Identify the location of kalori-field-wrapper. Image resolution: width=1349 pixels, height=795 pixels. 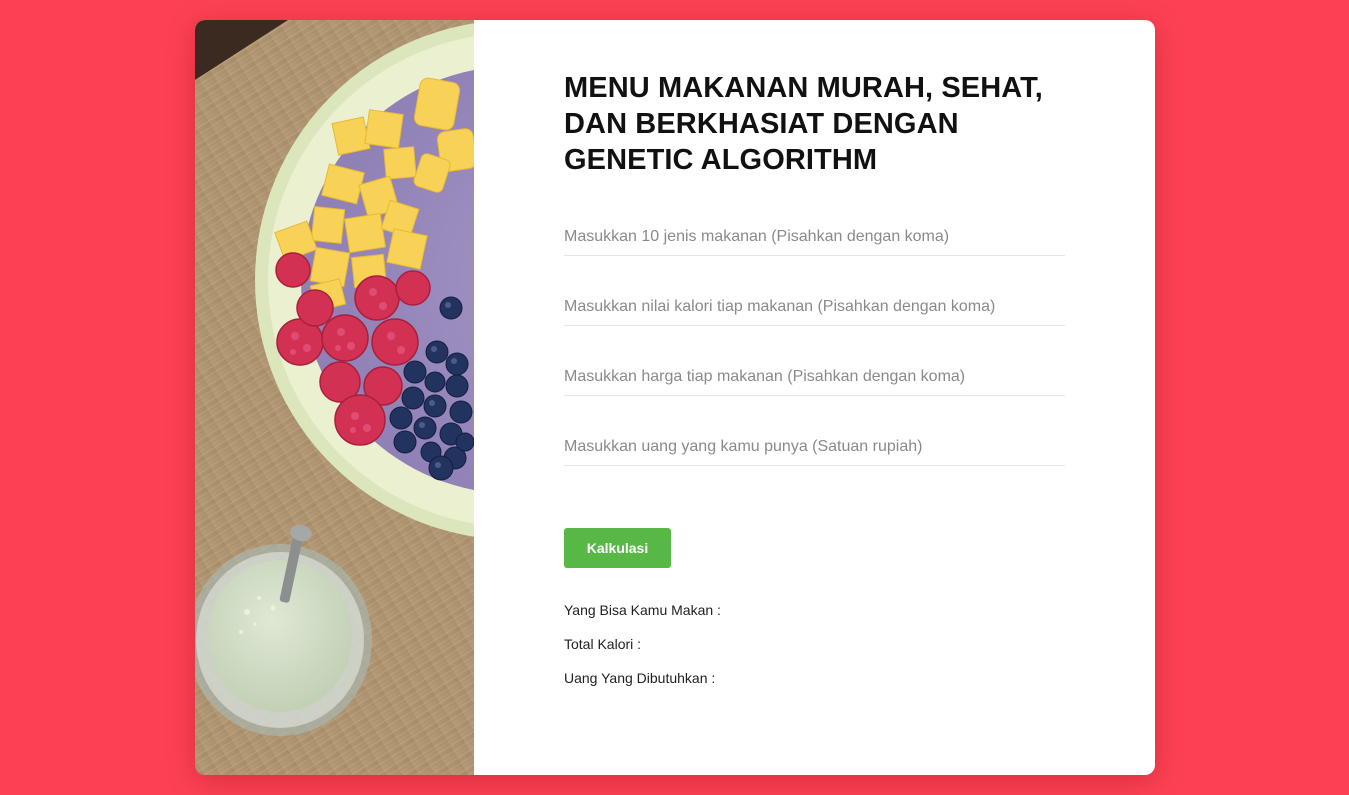
(814, 307).